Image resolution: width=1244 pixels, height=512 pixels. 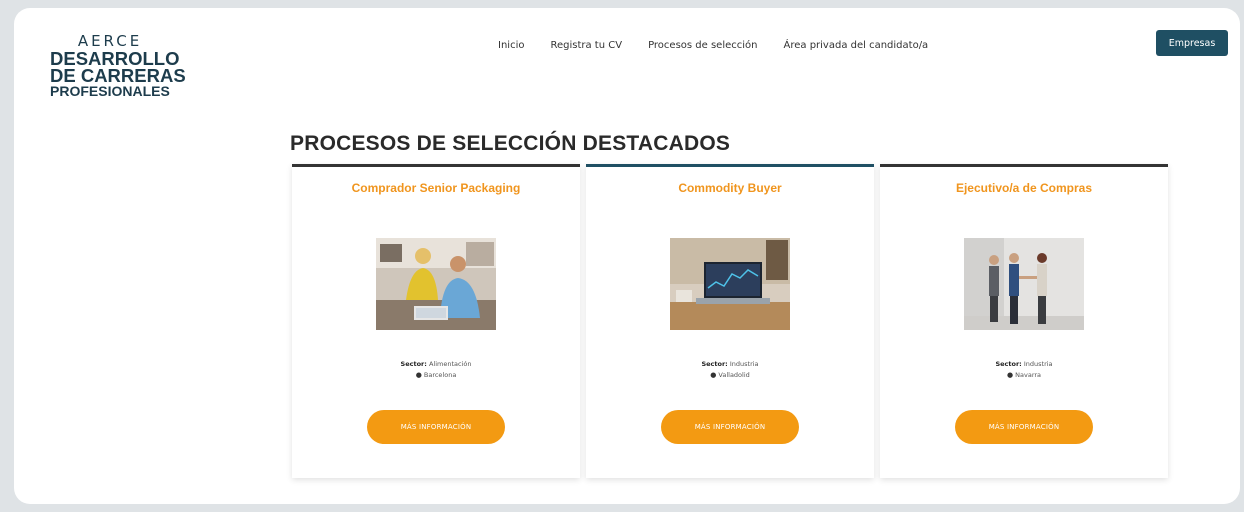 I want to click on job-title: Ejecutivo/a de Compras, so click(x=1024, y=188).